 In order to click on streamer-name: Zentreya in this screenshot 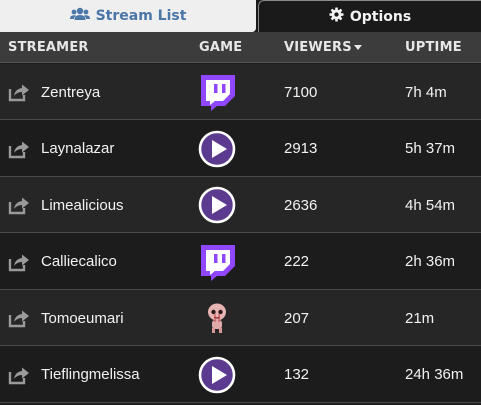, I will do `click(70, 92)`.